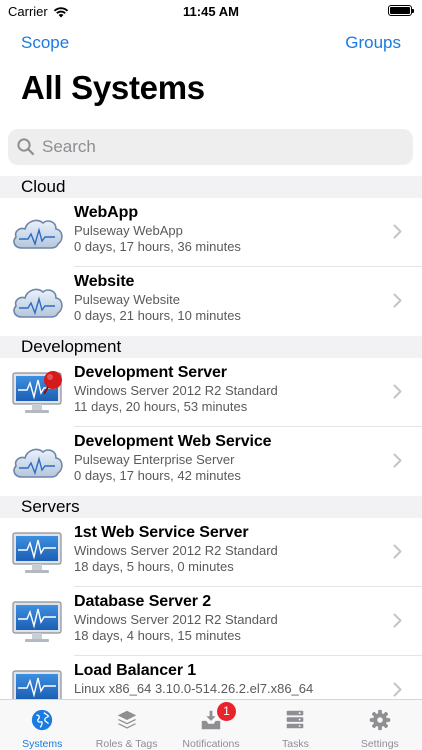  Describe the element at coordinates (379, 744) in the screenshot. I see `tab-label: Settings` at that location.